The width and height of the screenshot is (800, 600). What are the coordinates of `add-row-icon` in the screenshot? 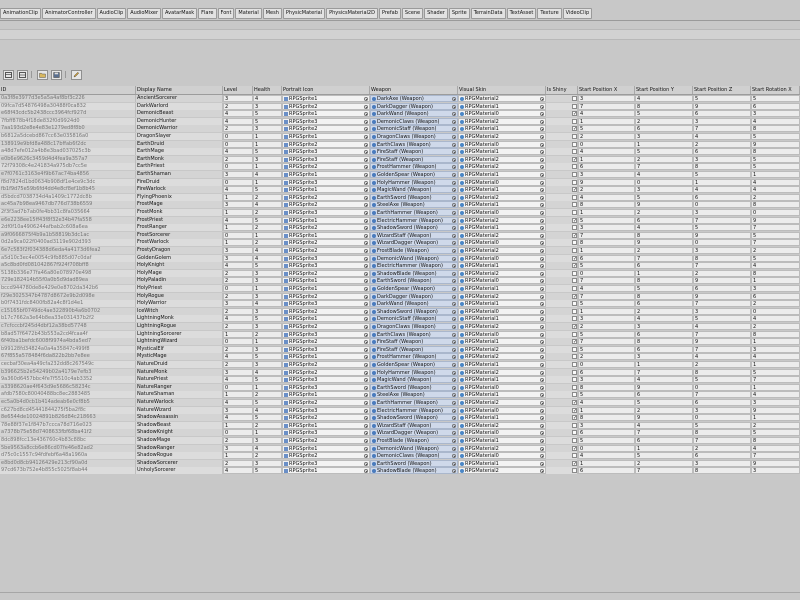 It's located at (22, 75).